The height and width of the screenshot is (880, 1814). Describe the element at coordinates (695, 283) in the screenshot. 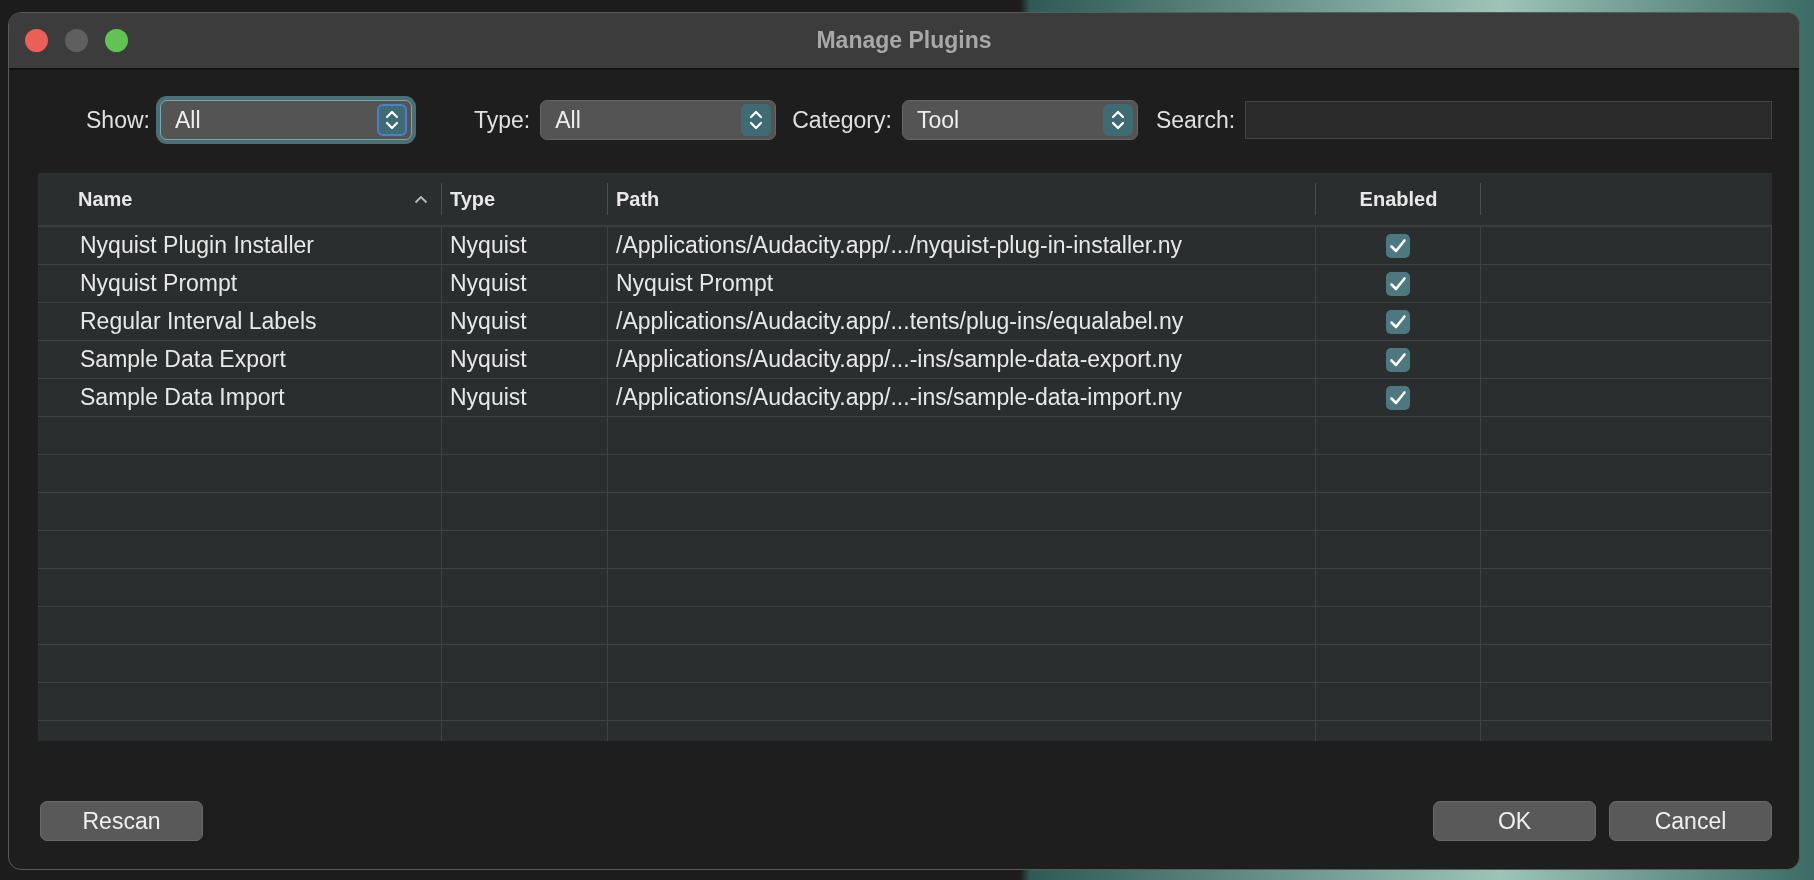

I see `plugin-path: Nyquist Prompt` at that location.